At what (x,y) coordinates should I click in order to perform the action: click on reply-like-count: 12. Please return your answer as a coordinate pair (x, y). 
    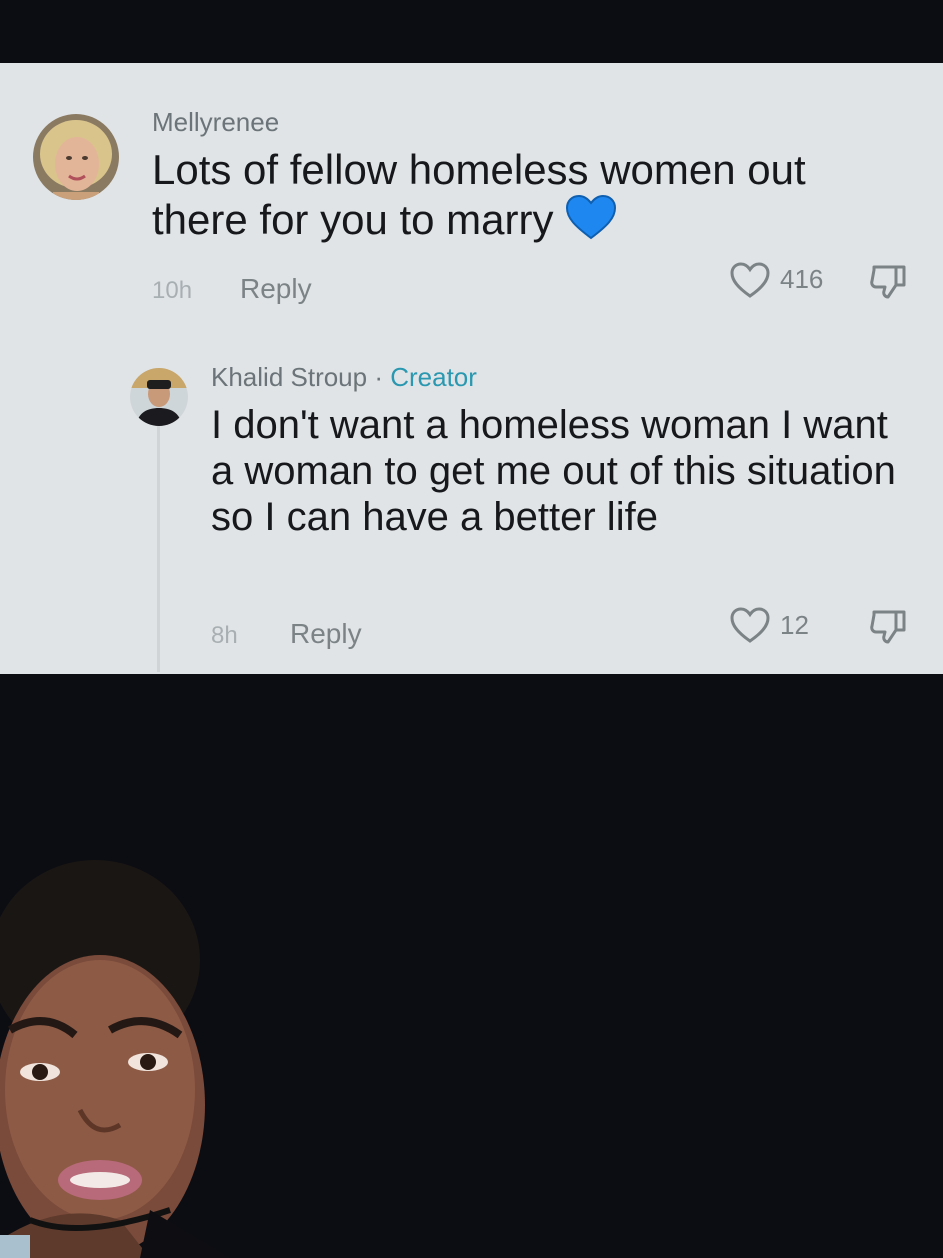
    Looking at the image, I should click on (794, 625).